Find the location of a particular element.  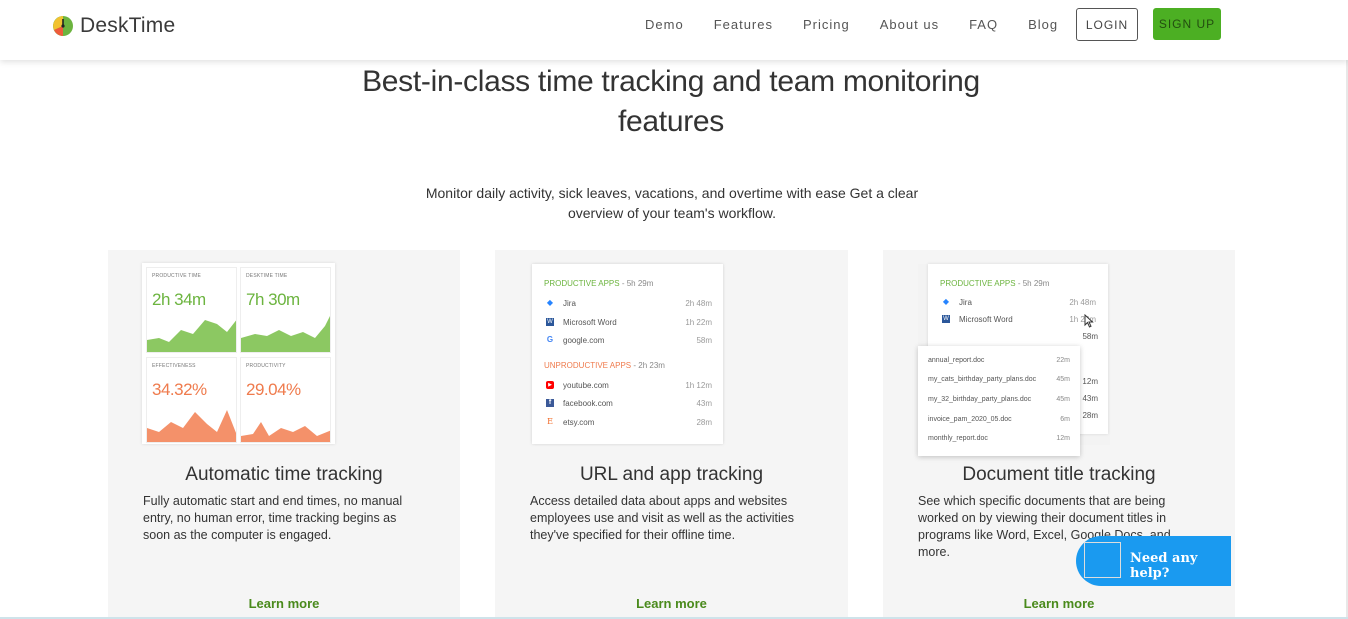

cursor-icon is located at coordinates (1089, 321).